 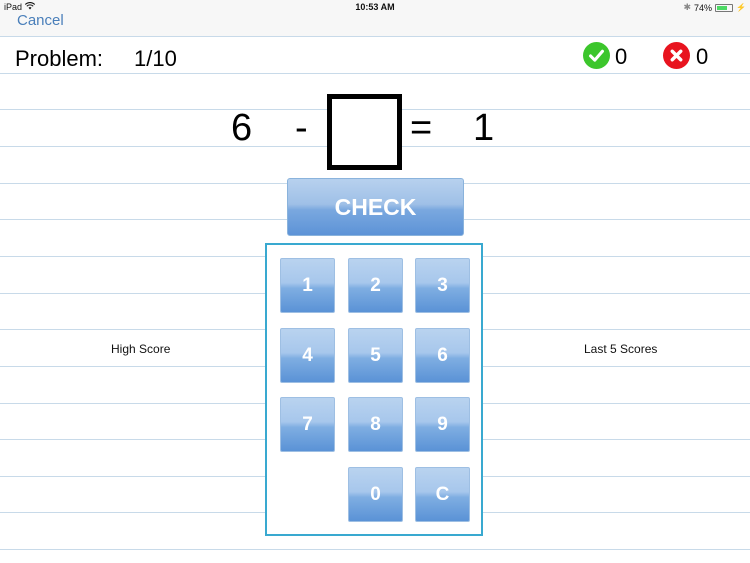 What do you see at coordinates (140, 349) in the screenshot?
I see `high-score-label: High Score` at bounding box center [140, 349].